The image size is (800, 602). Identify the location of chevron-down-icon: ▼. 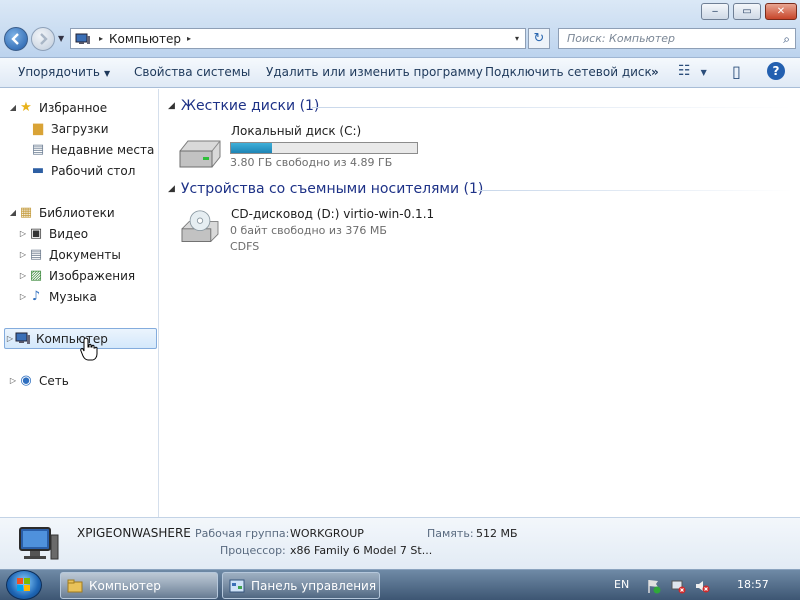
(704, 72).